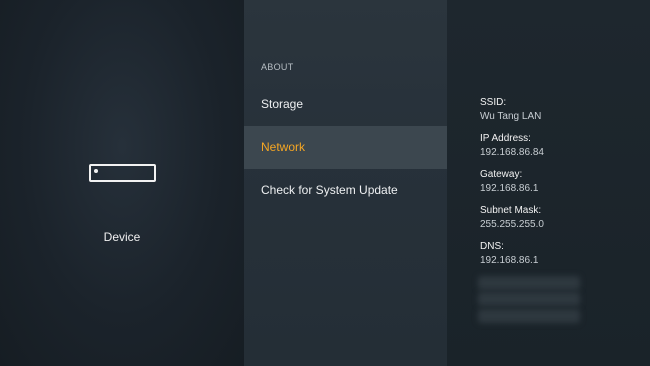 Image resolution: width=650 pixels, height=366 pixels. I want to click on ip-address-value: 192.168.86.84, so click(512, 152).